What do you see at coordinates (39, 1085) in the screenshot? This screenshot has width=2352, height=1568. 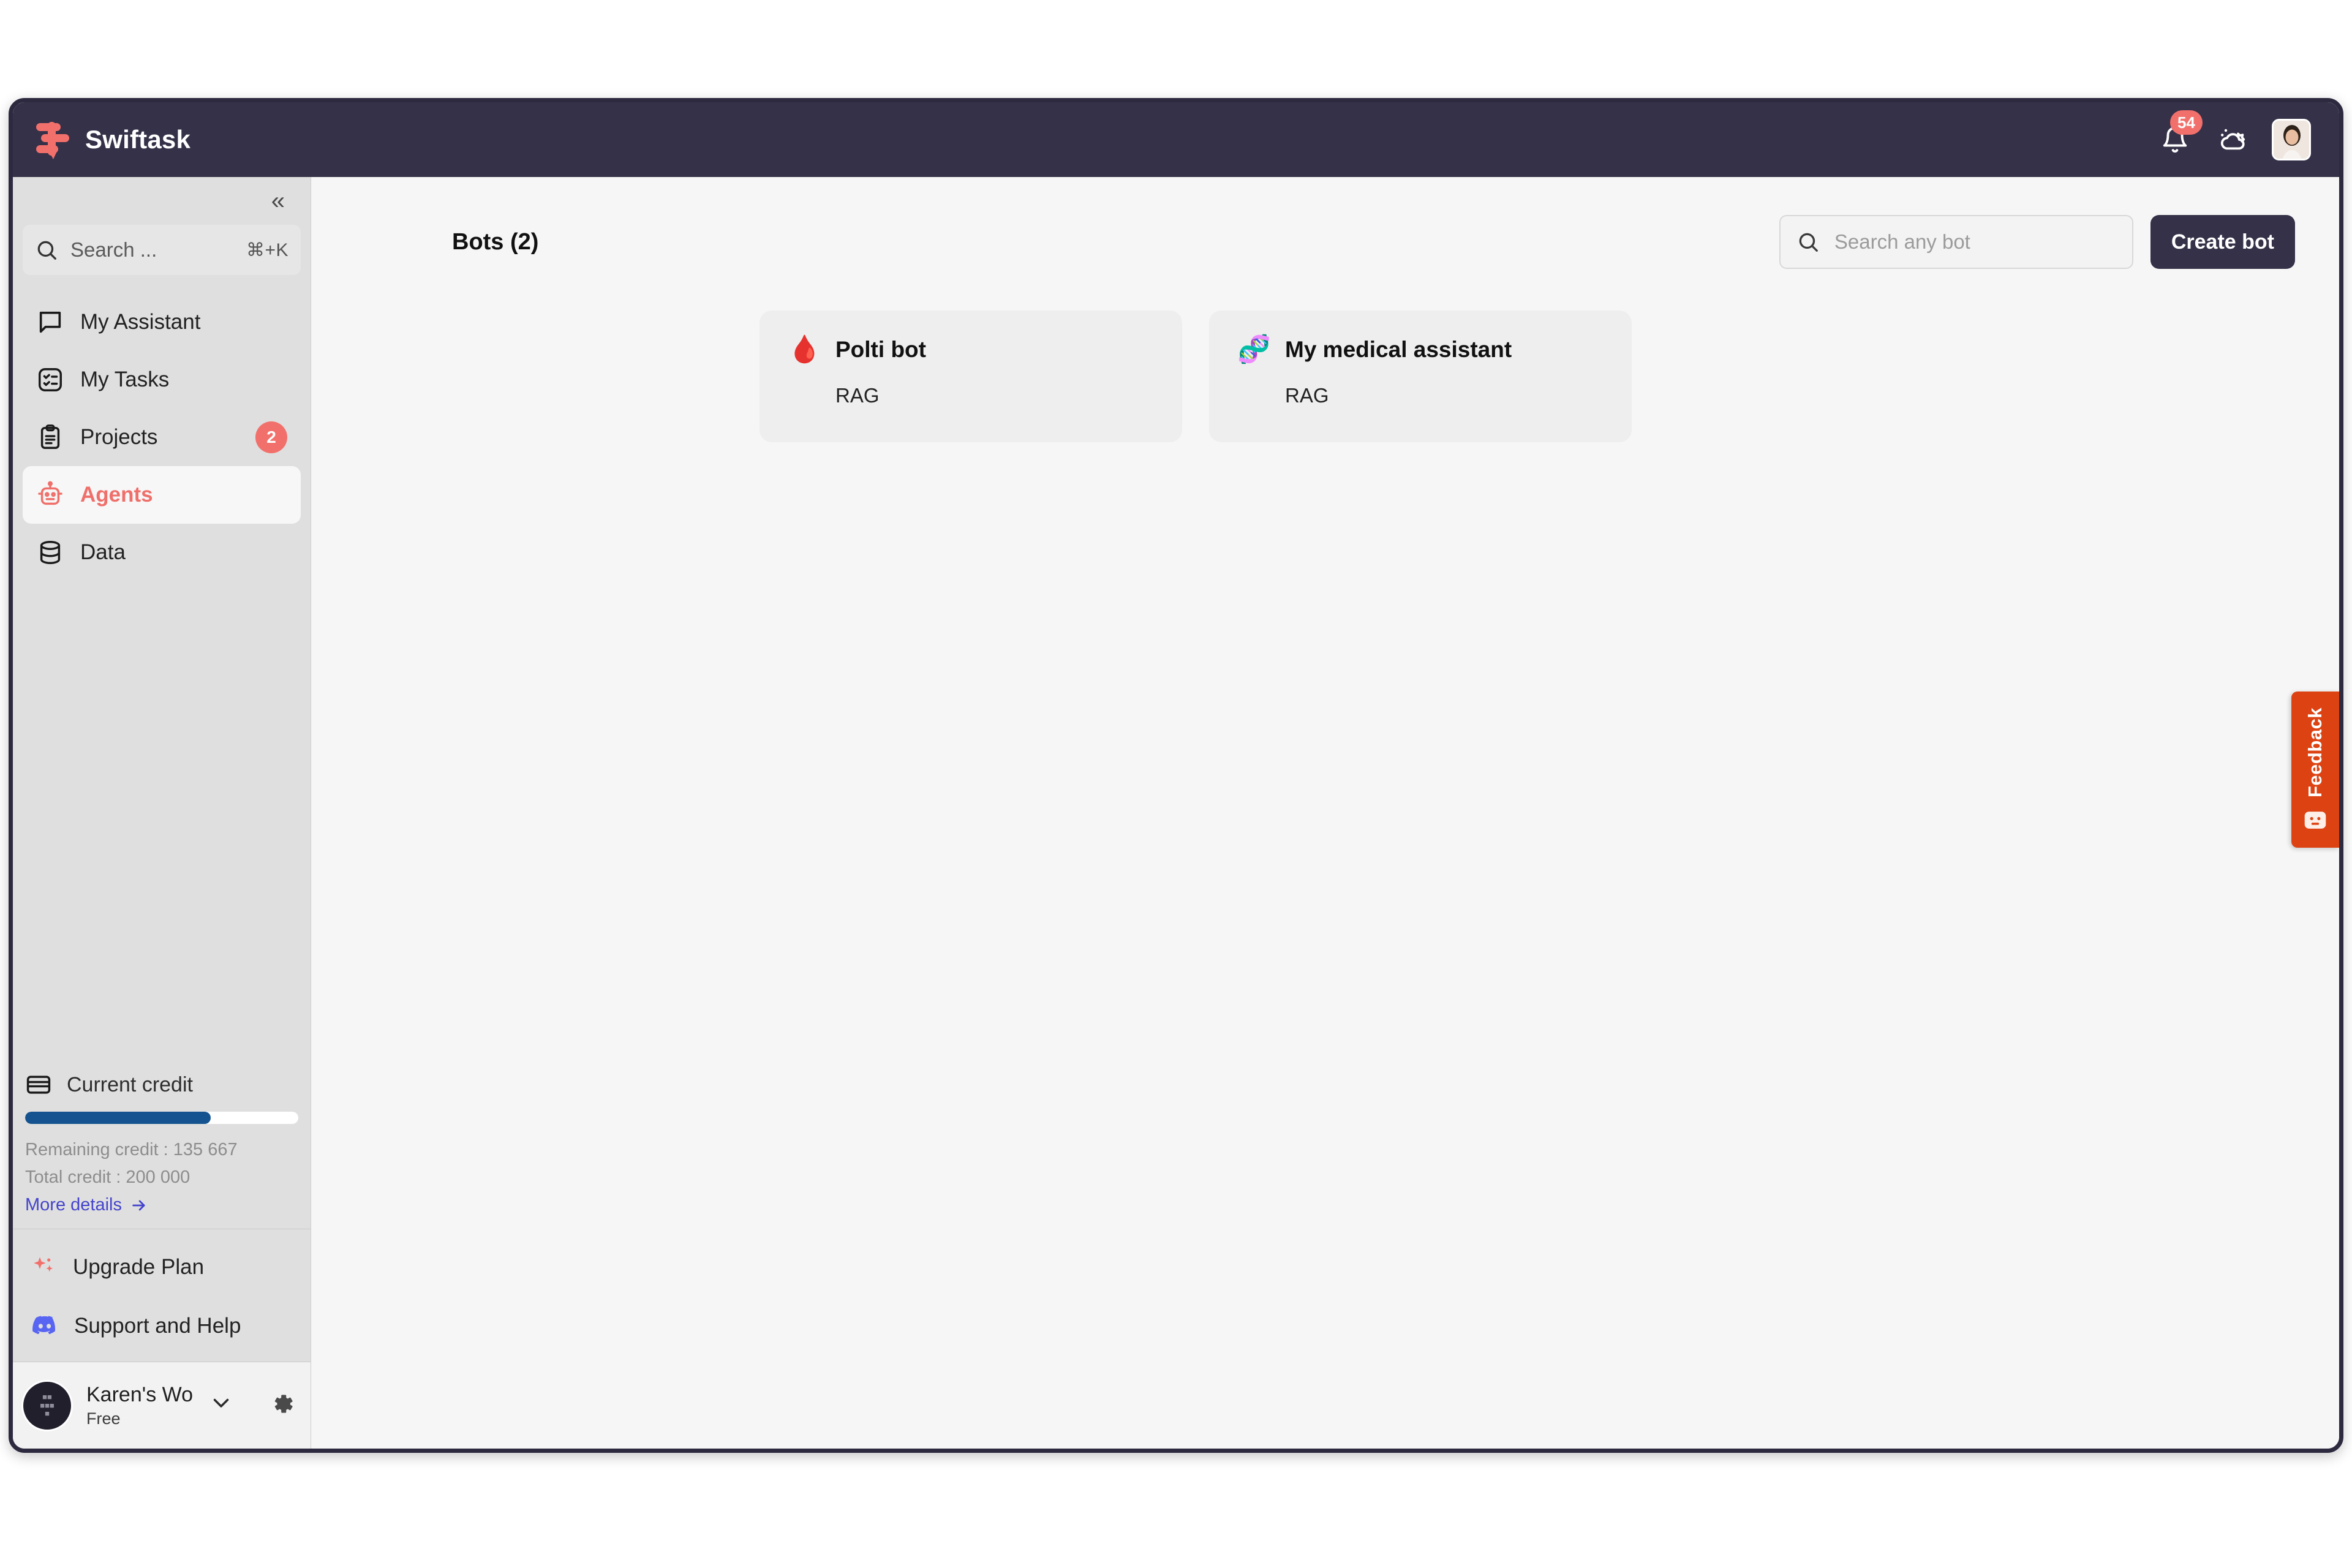 I see `credit-card-icon` at bounding box center [39, 1085].